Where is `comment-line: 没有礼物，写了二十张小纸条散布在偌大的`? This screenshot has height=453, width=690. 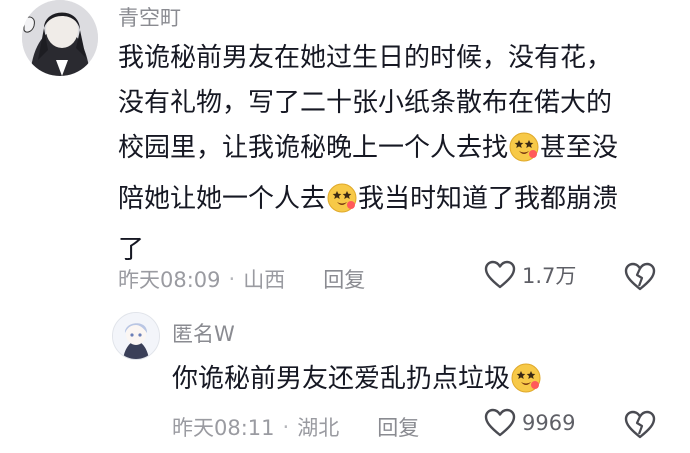 comment-line: 没有礼物，写了二十张小纸条散布在偌大的 is located at coordinates (365, 103).